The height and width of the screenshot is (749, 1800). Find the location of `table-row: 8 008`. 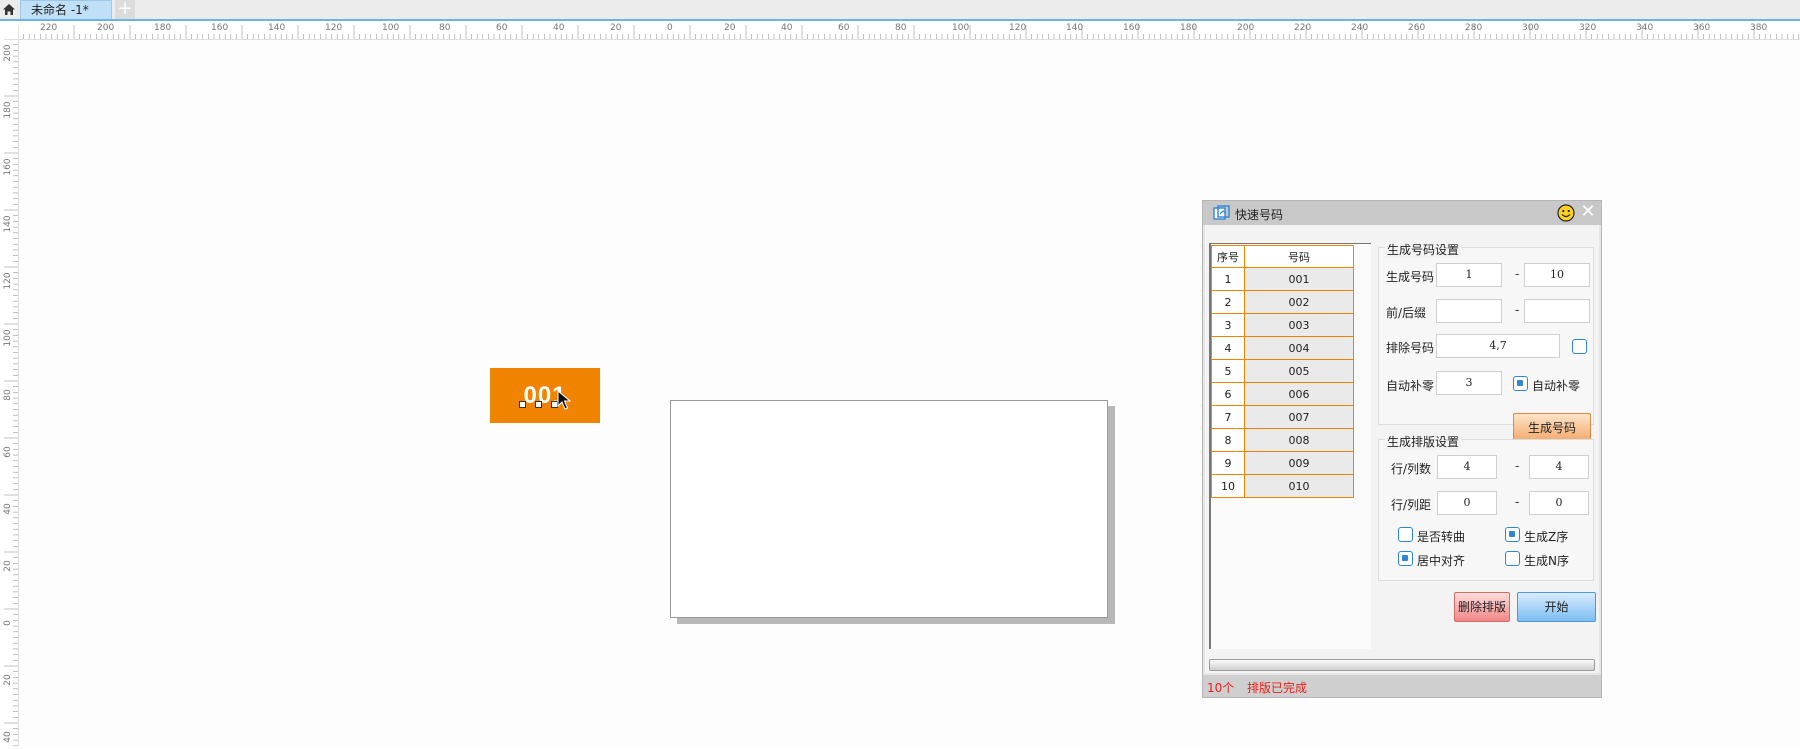

table-row: 8 008 is located at coordinates (1282, 440).